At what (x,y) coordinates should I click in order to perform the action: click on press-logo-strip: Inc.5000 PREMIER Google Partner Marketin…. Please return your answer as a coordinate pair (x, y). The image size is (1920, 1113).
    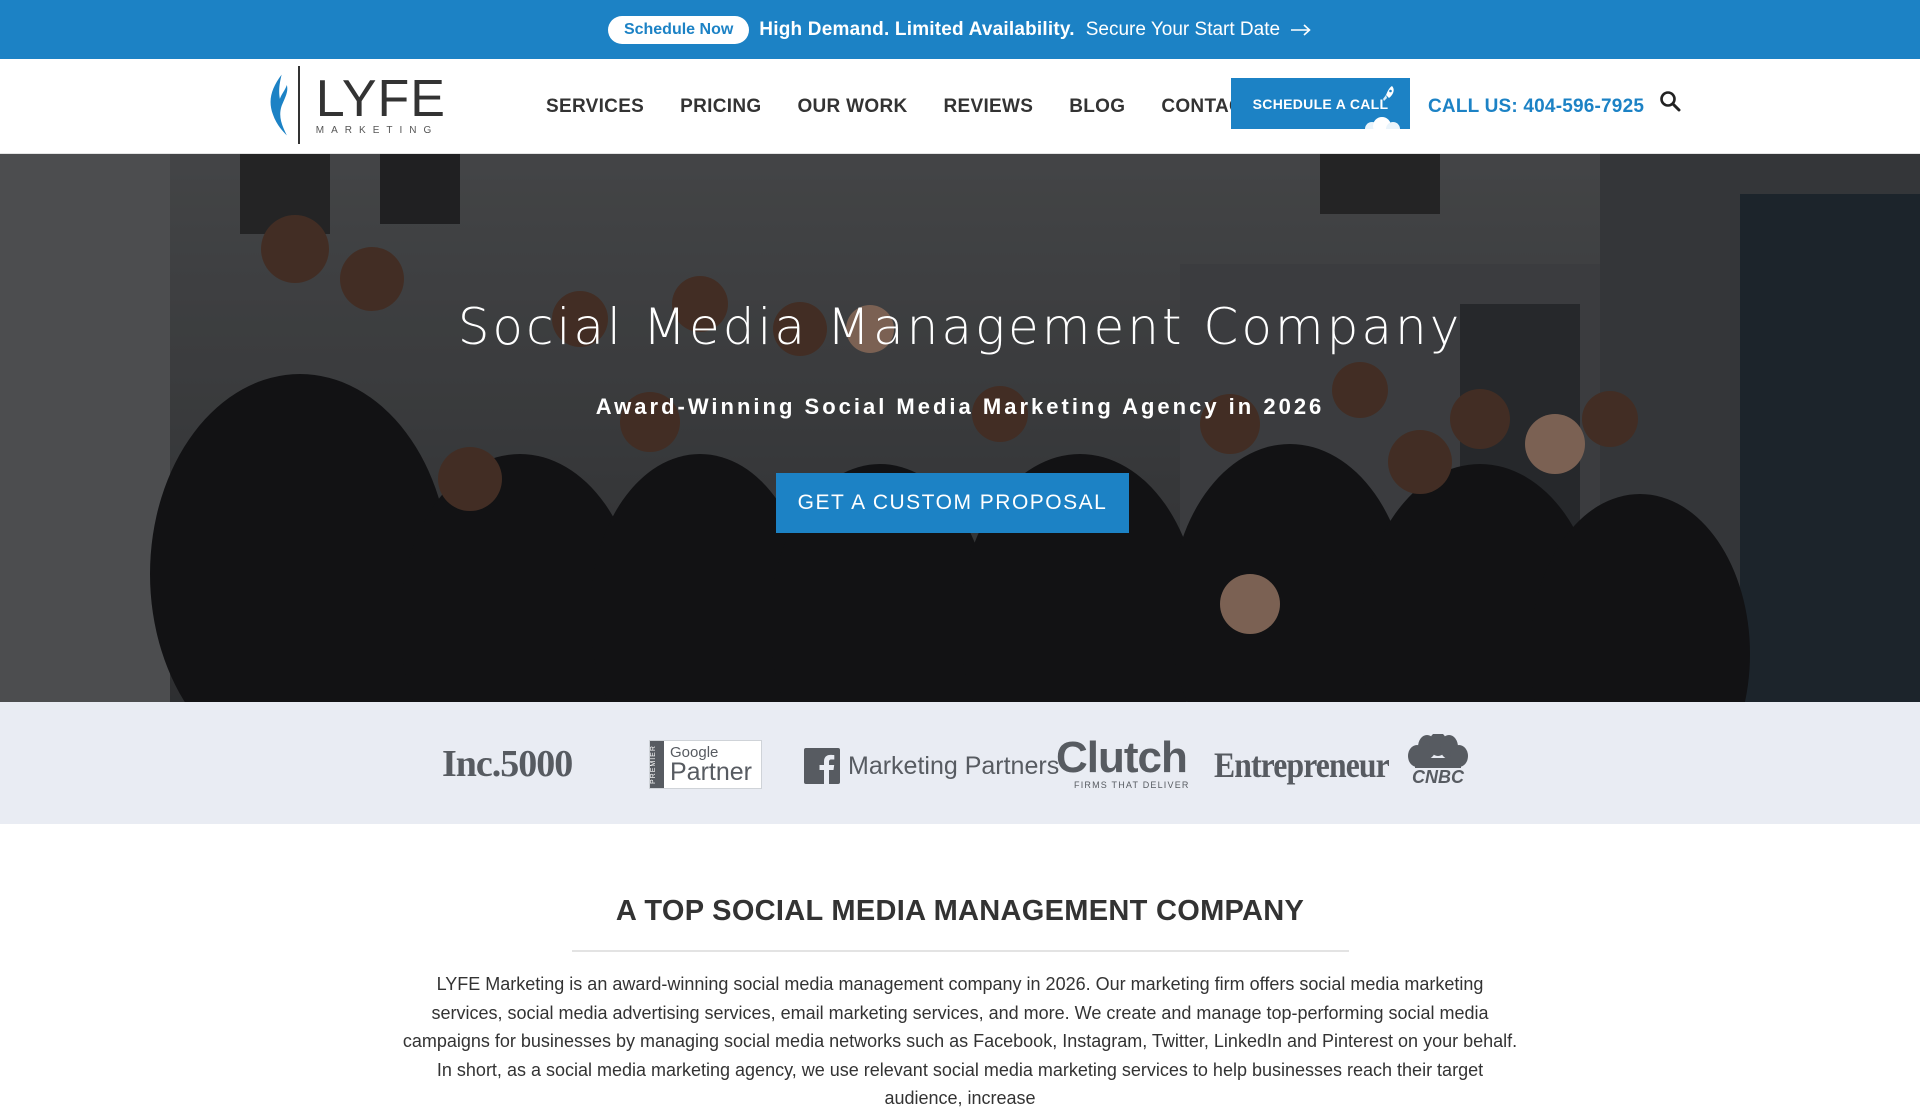
    Looking at the image, I should click on (960, 763).